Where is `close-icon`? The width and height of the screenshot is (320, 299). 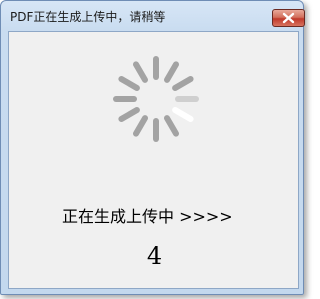
close-icon is located at coordinates (288, 18).